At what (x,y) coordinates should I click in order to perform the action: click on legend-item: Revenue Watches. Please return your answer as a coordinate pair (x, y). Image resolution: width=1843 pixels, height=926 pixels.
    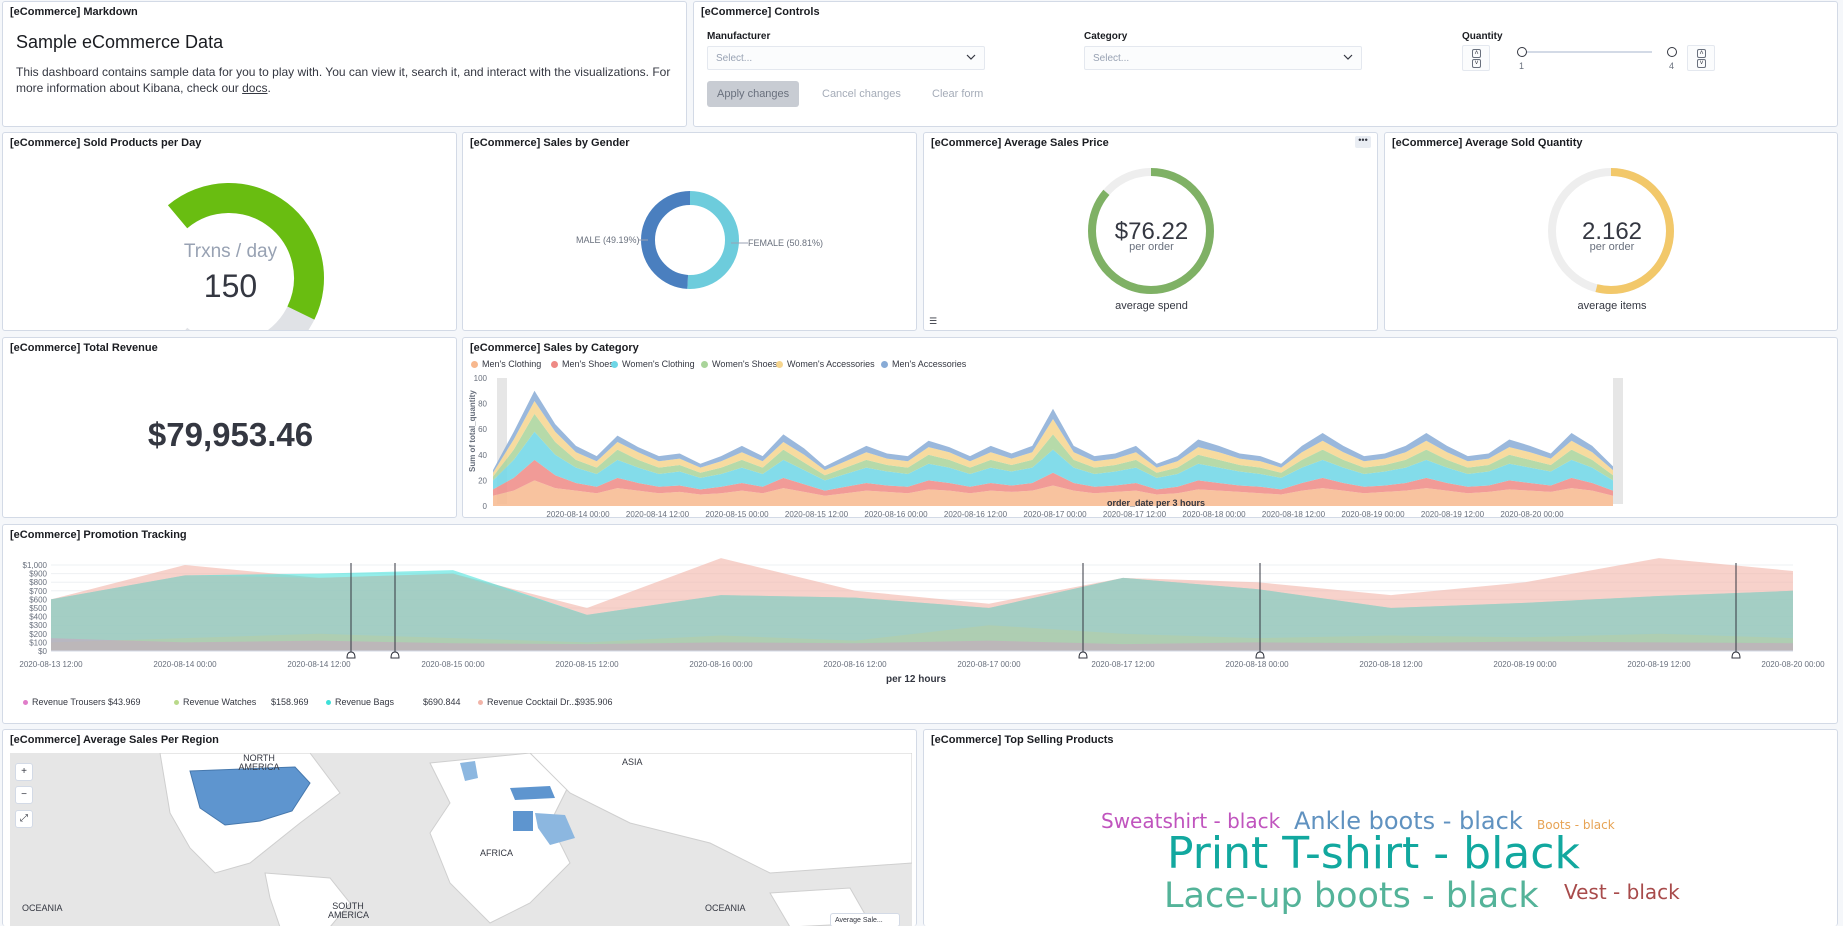
    Looking at the image, I should click on (215, 702).